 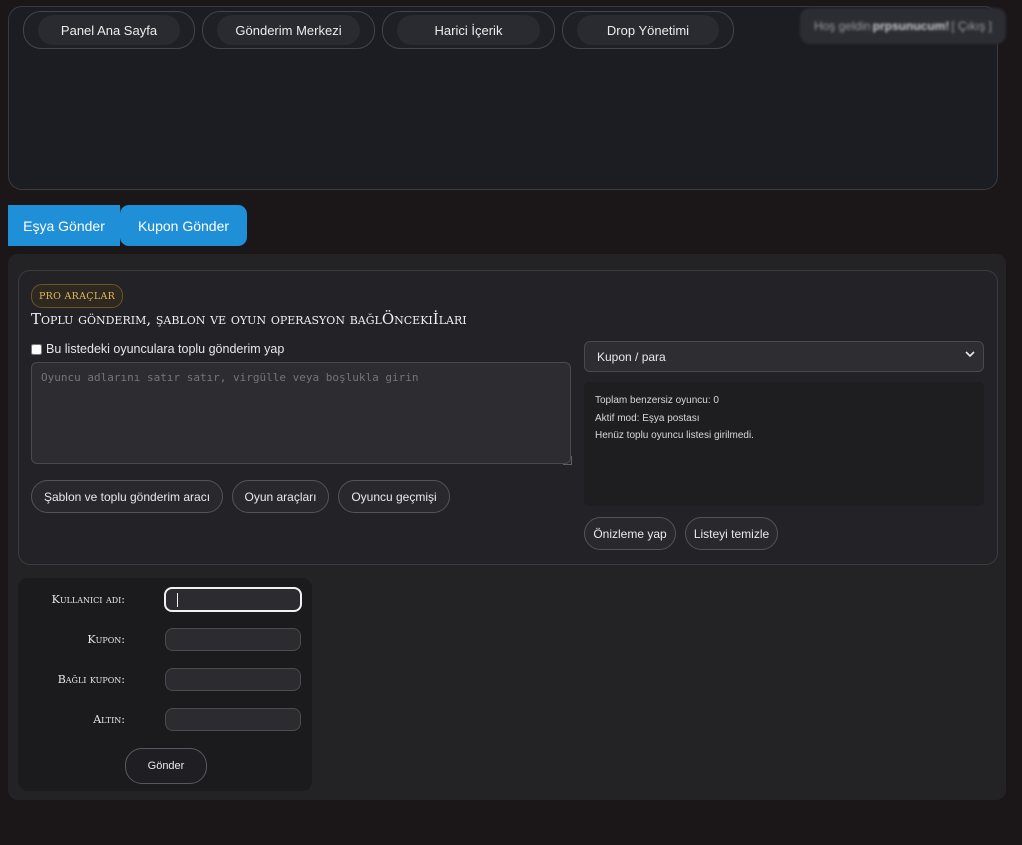 What do you see at coordinates (233, 719) in the screenshot?
I see `gold-input` at bounding box center [233, 719].